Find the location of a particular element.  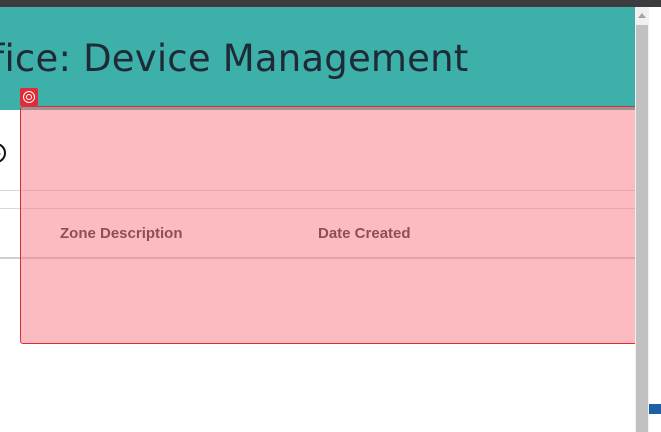

arrow-up-icon is located at coordinates (642, 15).